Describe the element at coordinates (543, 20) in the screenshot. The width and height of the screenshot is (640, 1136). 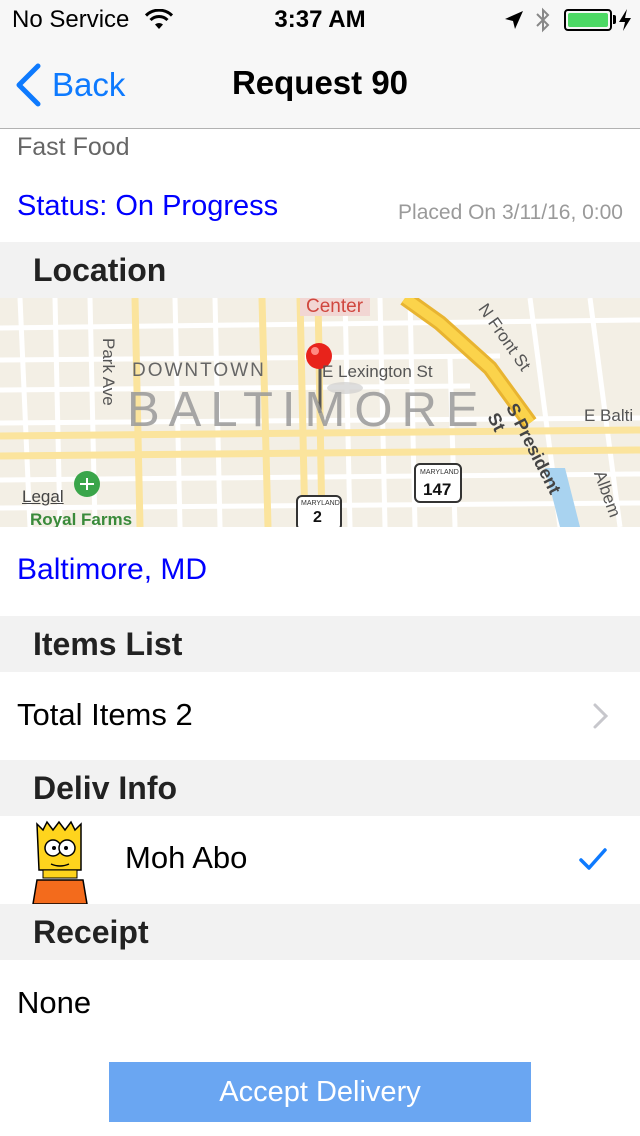
I see `bluetooth-icon` at that location.